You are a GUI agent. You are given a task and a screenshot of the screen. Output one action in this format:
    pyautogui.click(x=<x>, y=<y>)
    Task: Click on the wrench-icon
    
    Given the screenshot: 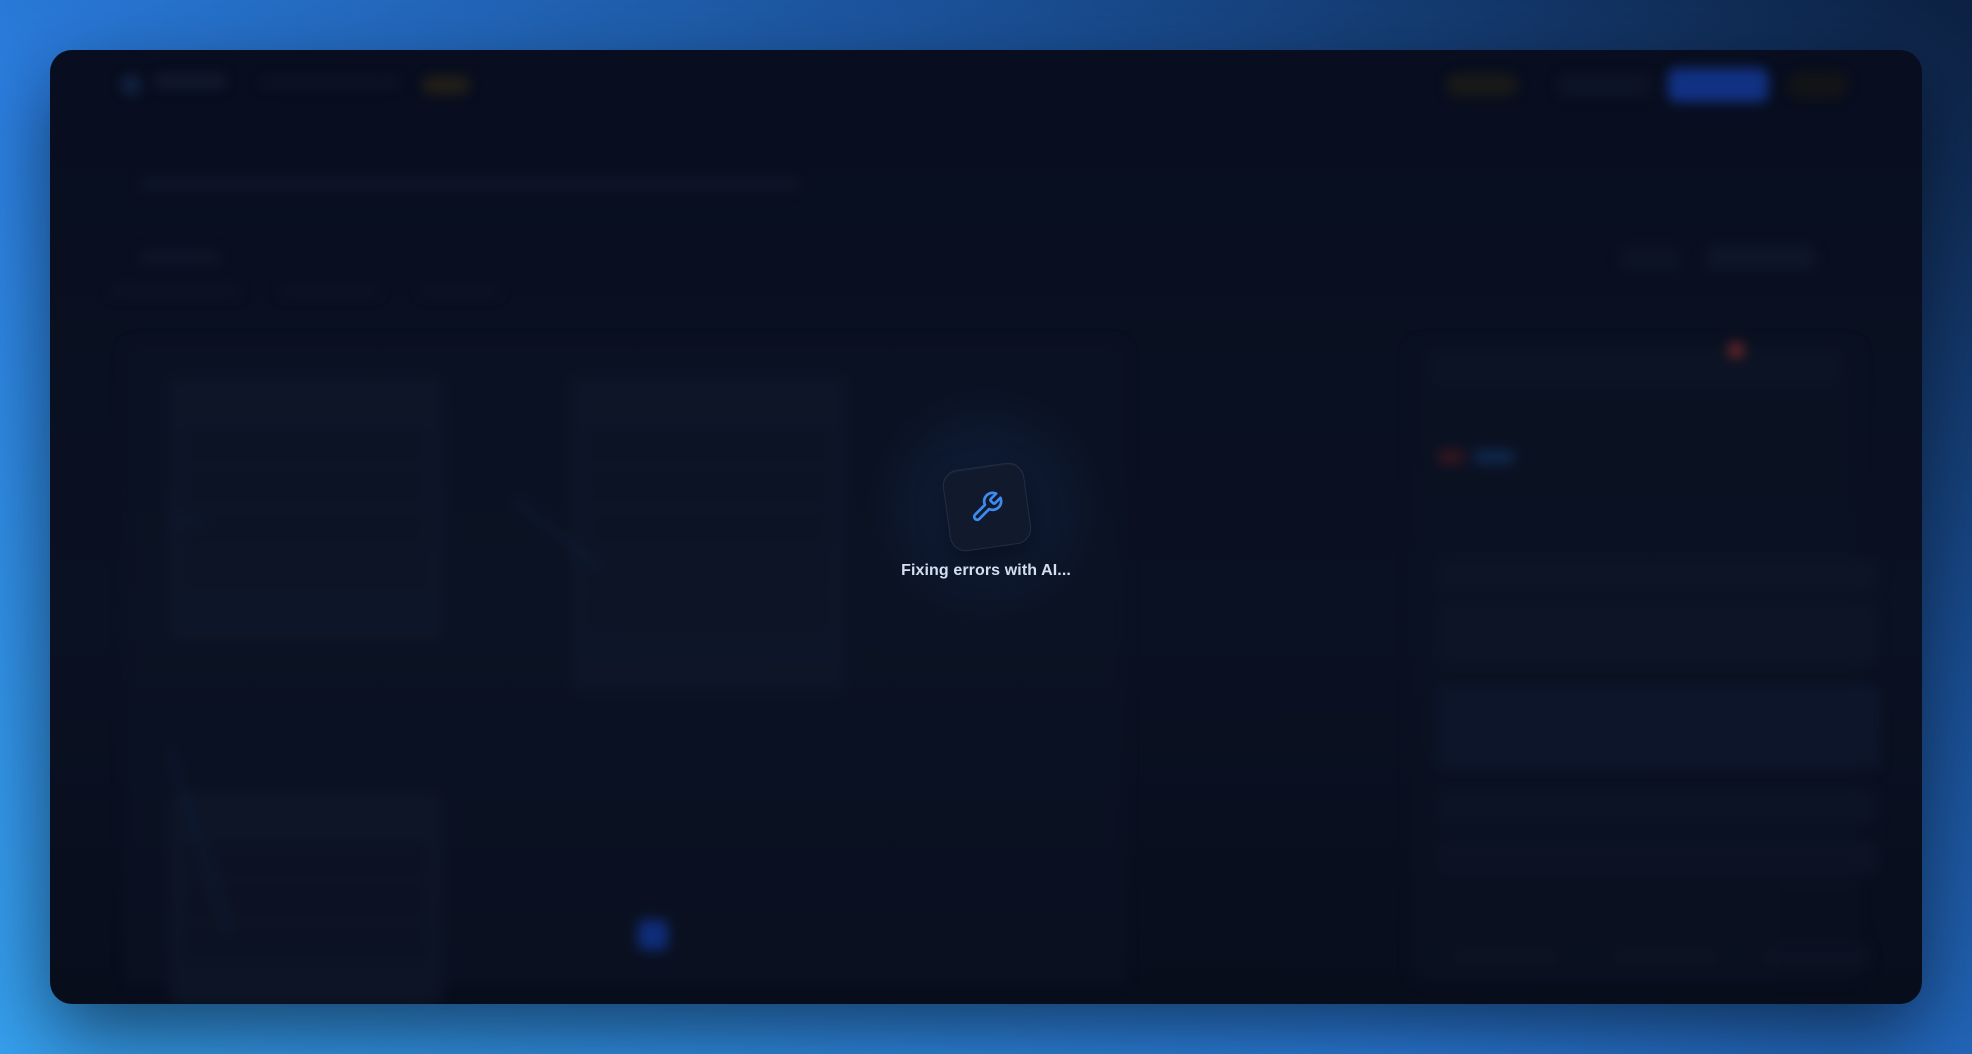 What is the action you would take?
    pyautogui.click(x=987, y=506)
    